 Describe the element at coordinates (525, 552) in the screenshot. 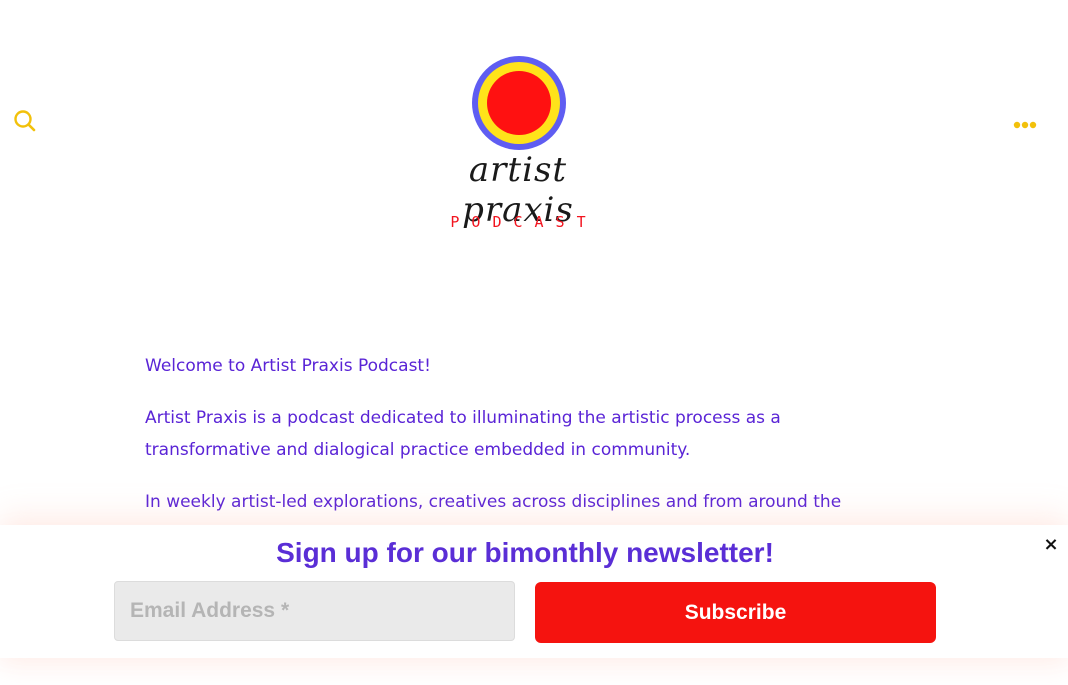

I see `newsletter-title: Sign up for our bimonthly newsletter!` at that location.